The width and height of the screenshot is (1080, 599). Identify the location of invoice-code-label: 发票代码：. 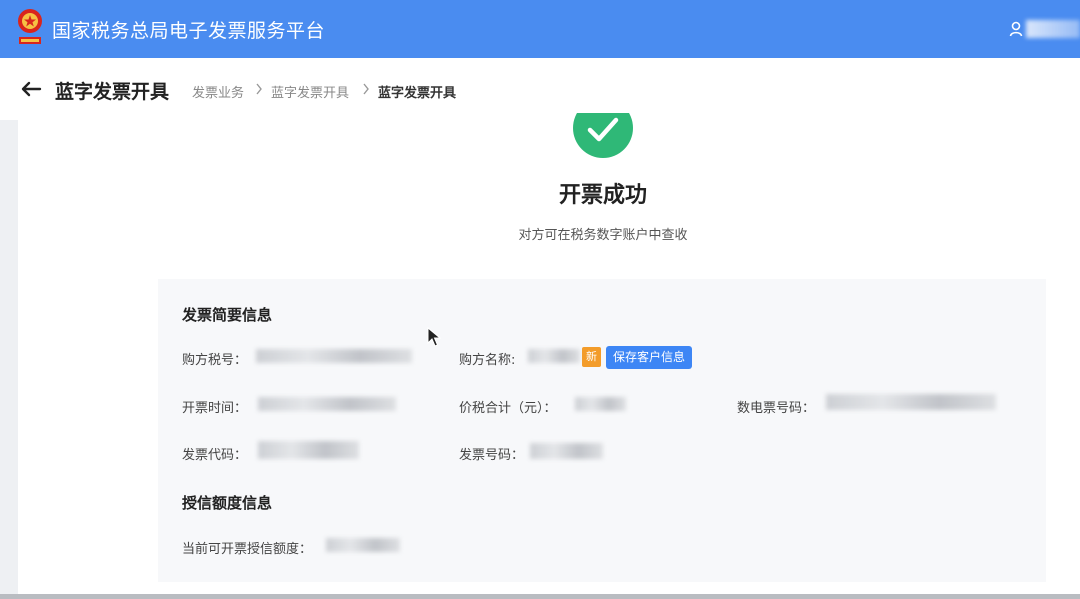
(215, 455).